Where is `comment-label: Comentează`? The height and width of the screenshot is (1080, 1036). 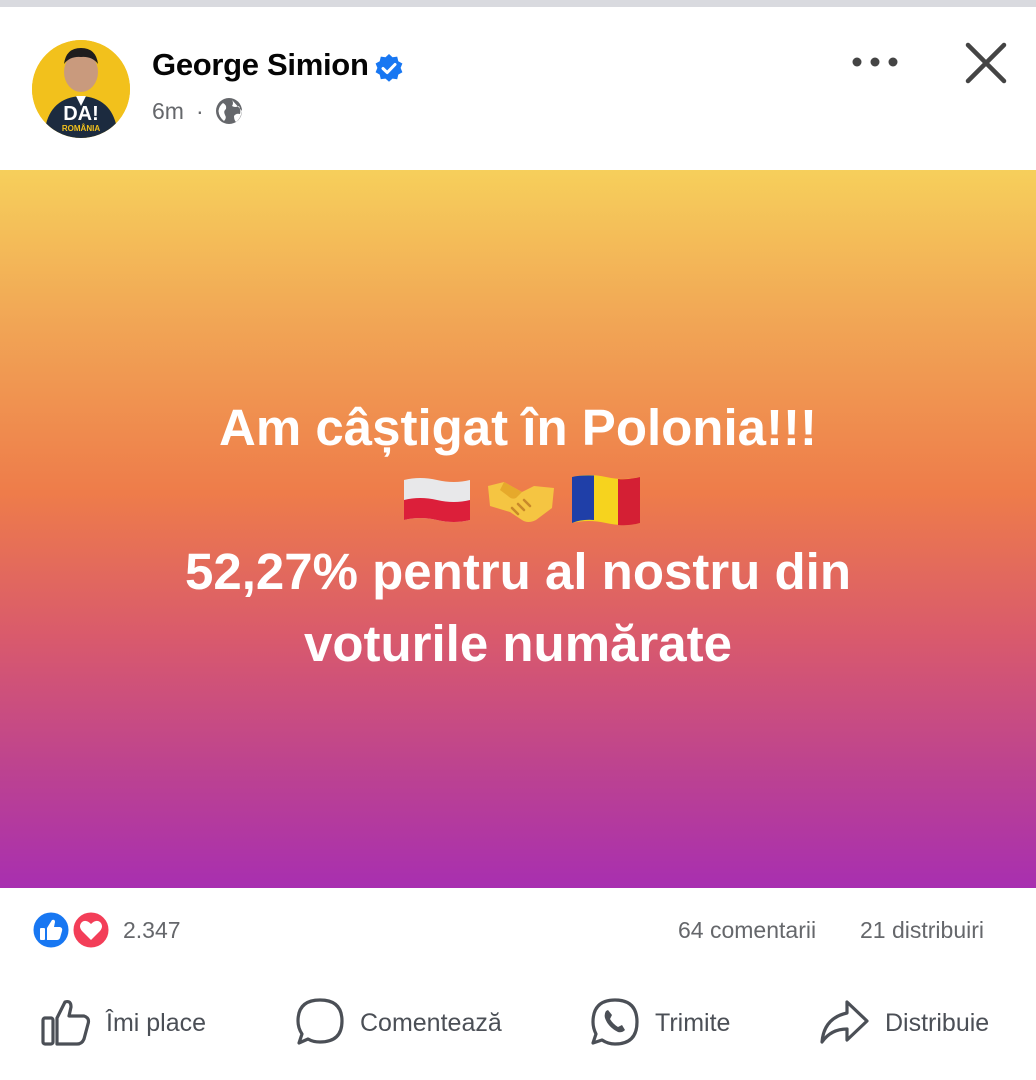 comment-label: Comentează is located at coordinates (431, 1023).